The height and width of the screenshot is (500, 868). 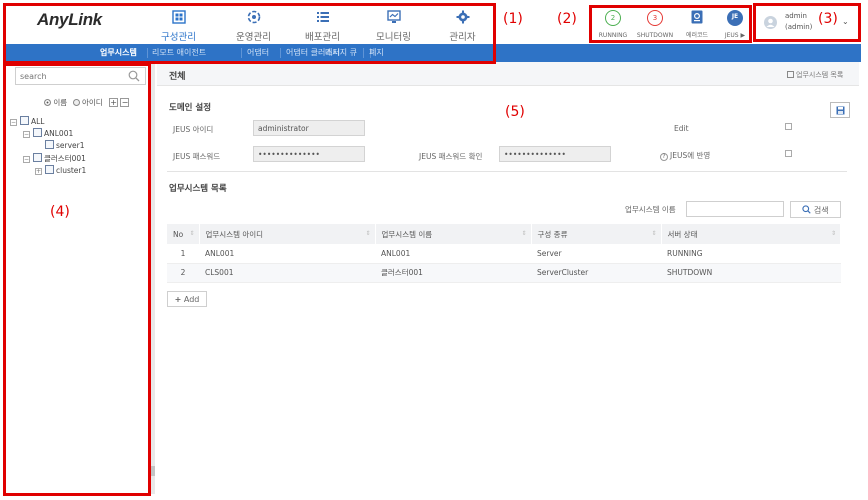 I want to click on cell-system-id: CLS001, so click(x=287, y=273).